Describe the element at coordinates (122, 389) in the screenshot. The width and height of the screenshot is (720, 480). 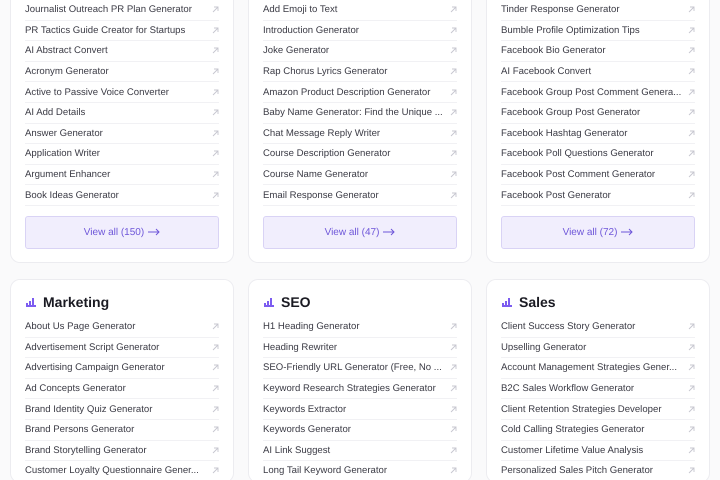
I see `tool-link: Ad Concepts Generator` at that location.